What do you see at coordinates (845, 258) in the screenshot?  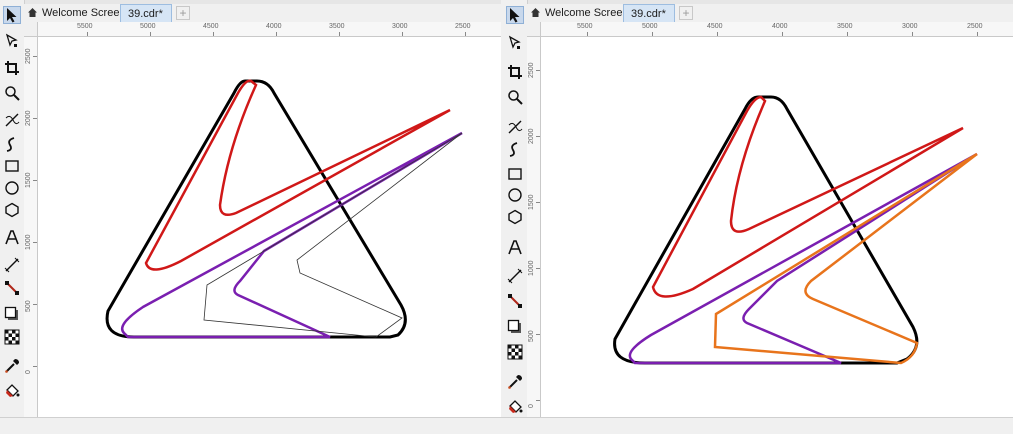 I see `orange-curve-shape` at bounding box center [845, 258].